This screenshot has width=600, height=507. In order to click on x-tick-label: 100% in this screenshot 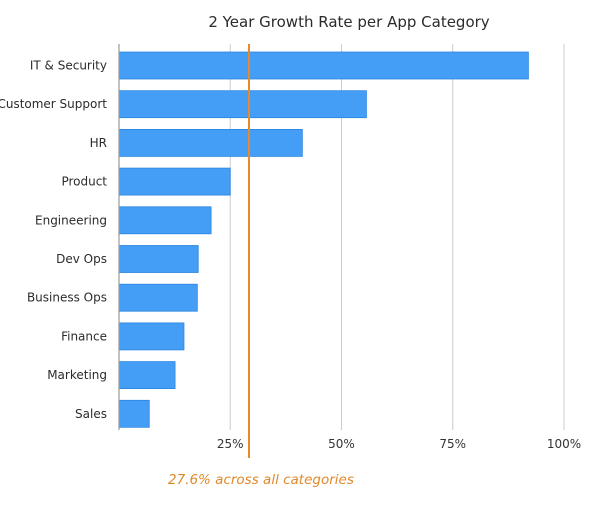, I will do `click(564, 444)`.